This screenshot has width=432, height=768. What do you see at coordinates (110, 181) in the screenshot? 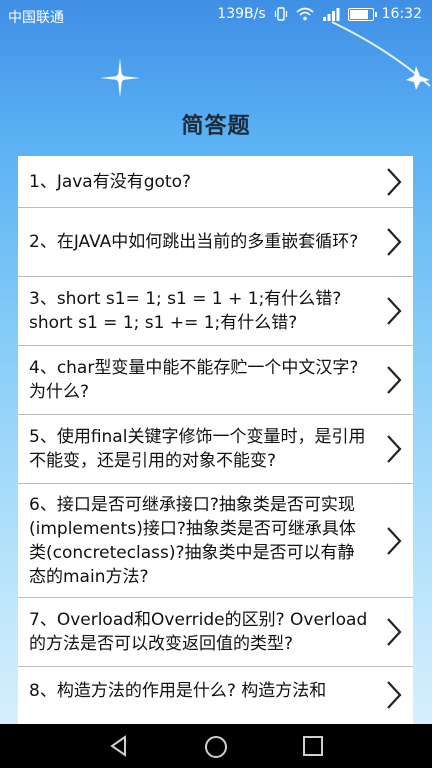
I see `question-text: 1、Java有没有goto?` at bounding box center [110, 181].